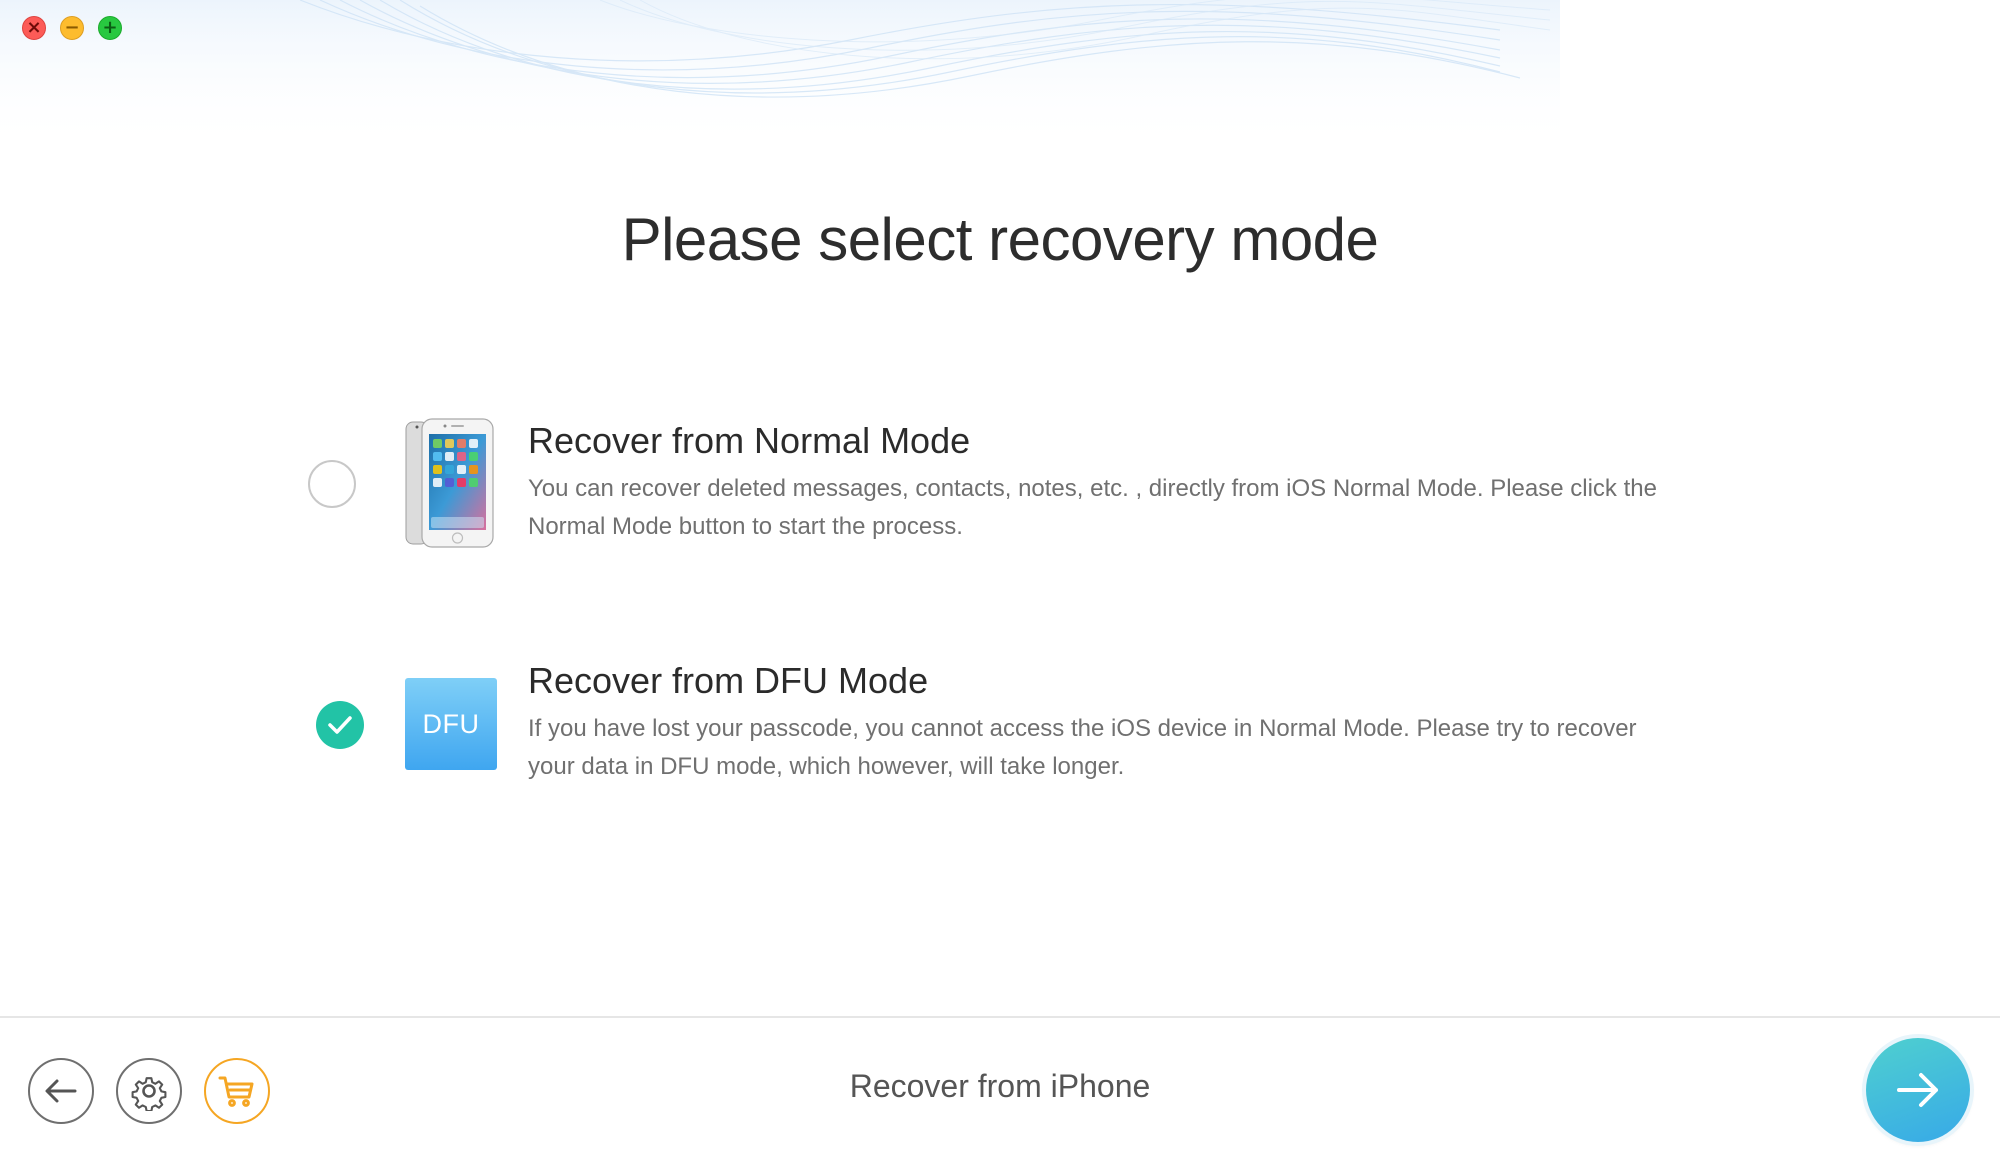 The height and width of the screenshot is (1160, 2000). I want to click on iphone-icon, so click(450, 485).